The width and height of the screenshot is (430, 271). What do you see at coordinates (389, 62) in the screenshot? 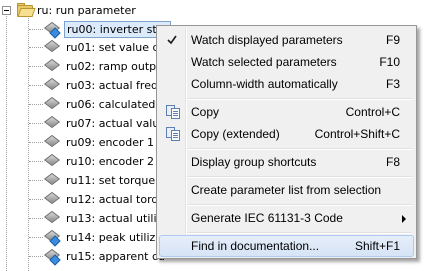
I see `menu-item-shortcut: F10` at bounding box center [389, 62].